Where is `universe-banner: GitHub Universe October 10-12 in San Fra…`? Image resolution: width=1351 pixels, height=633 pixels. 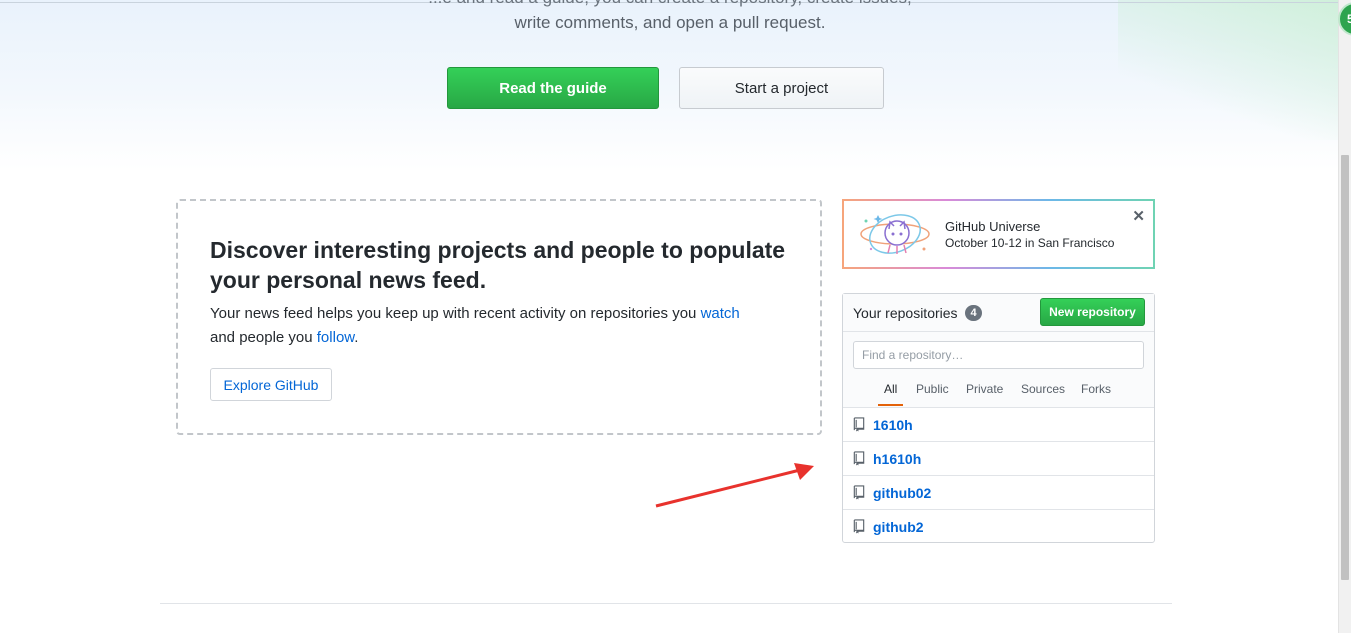
universe-banner: GitHub Universe October 10-12 in San Fra… is located at coordinates (998, 234).